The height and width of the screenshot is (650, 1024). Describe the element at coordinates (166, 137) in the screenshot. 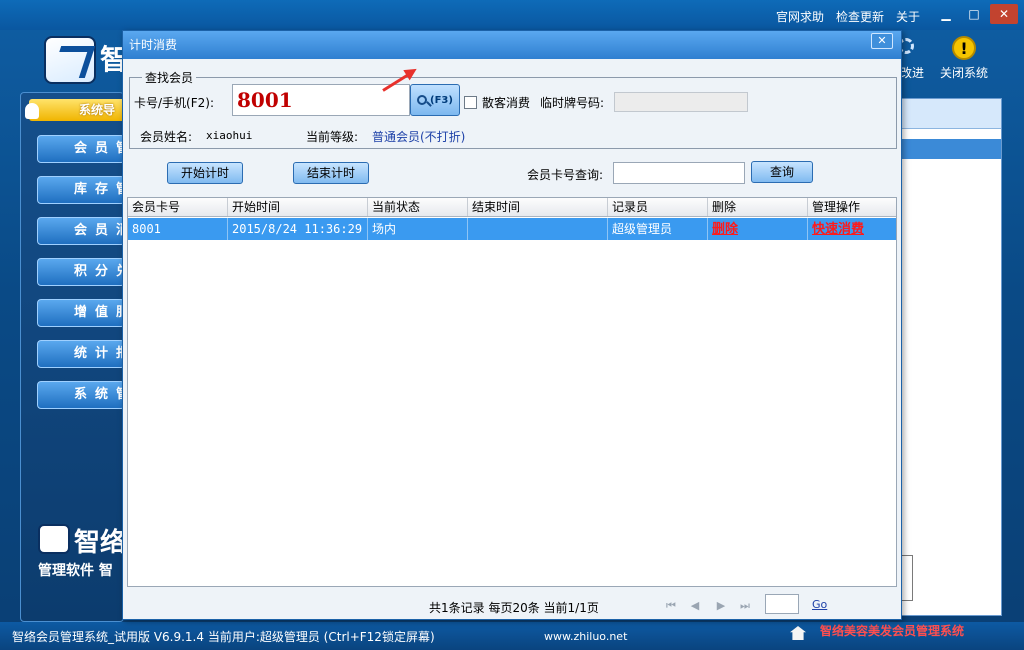

I see `member-name-label: 会员姓名:` at that location.